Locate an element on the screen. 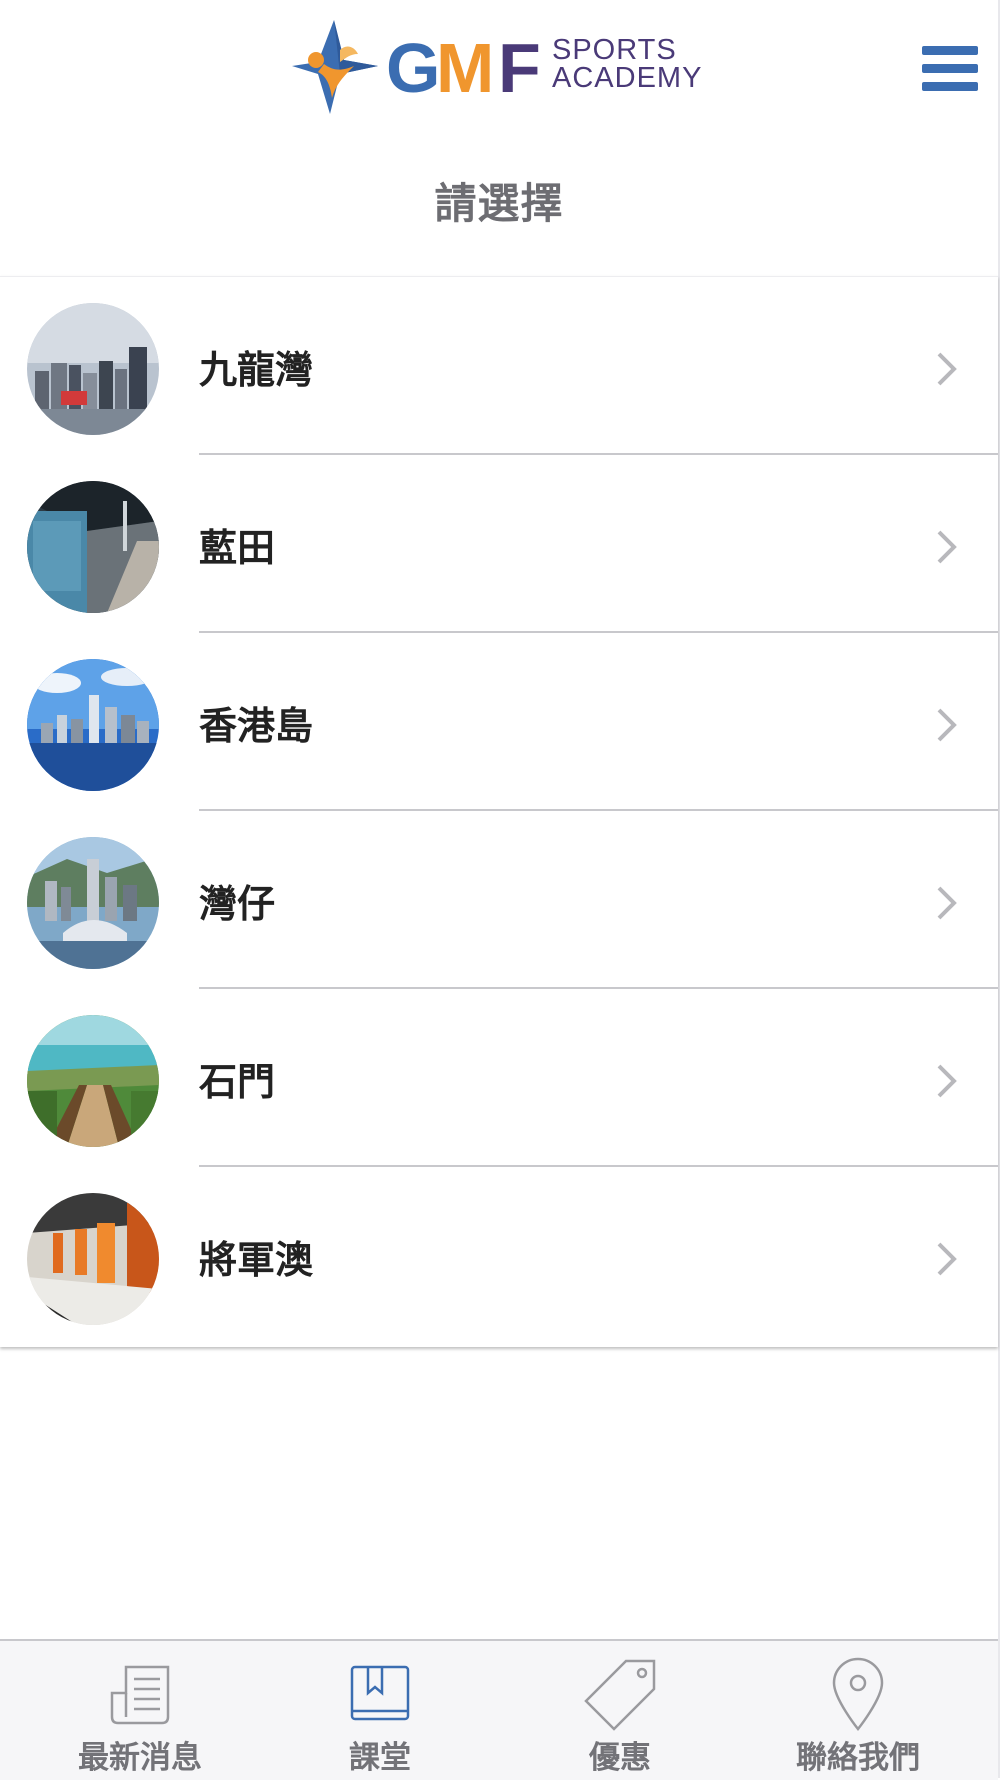 The image size is (1000, 1780). location-label: 九龍灣 is located at coordinates (256, 370).